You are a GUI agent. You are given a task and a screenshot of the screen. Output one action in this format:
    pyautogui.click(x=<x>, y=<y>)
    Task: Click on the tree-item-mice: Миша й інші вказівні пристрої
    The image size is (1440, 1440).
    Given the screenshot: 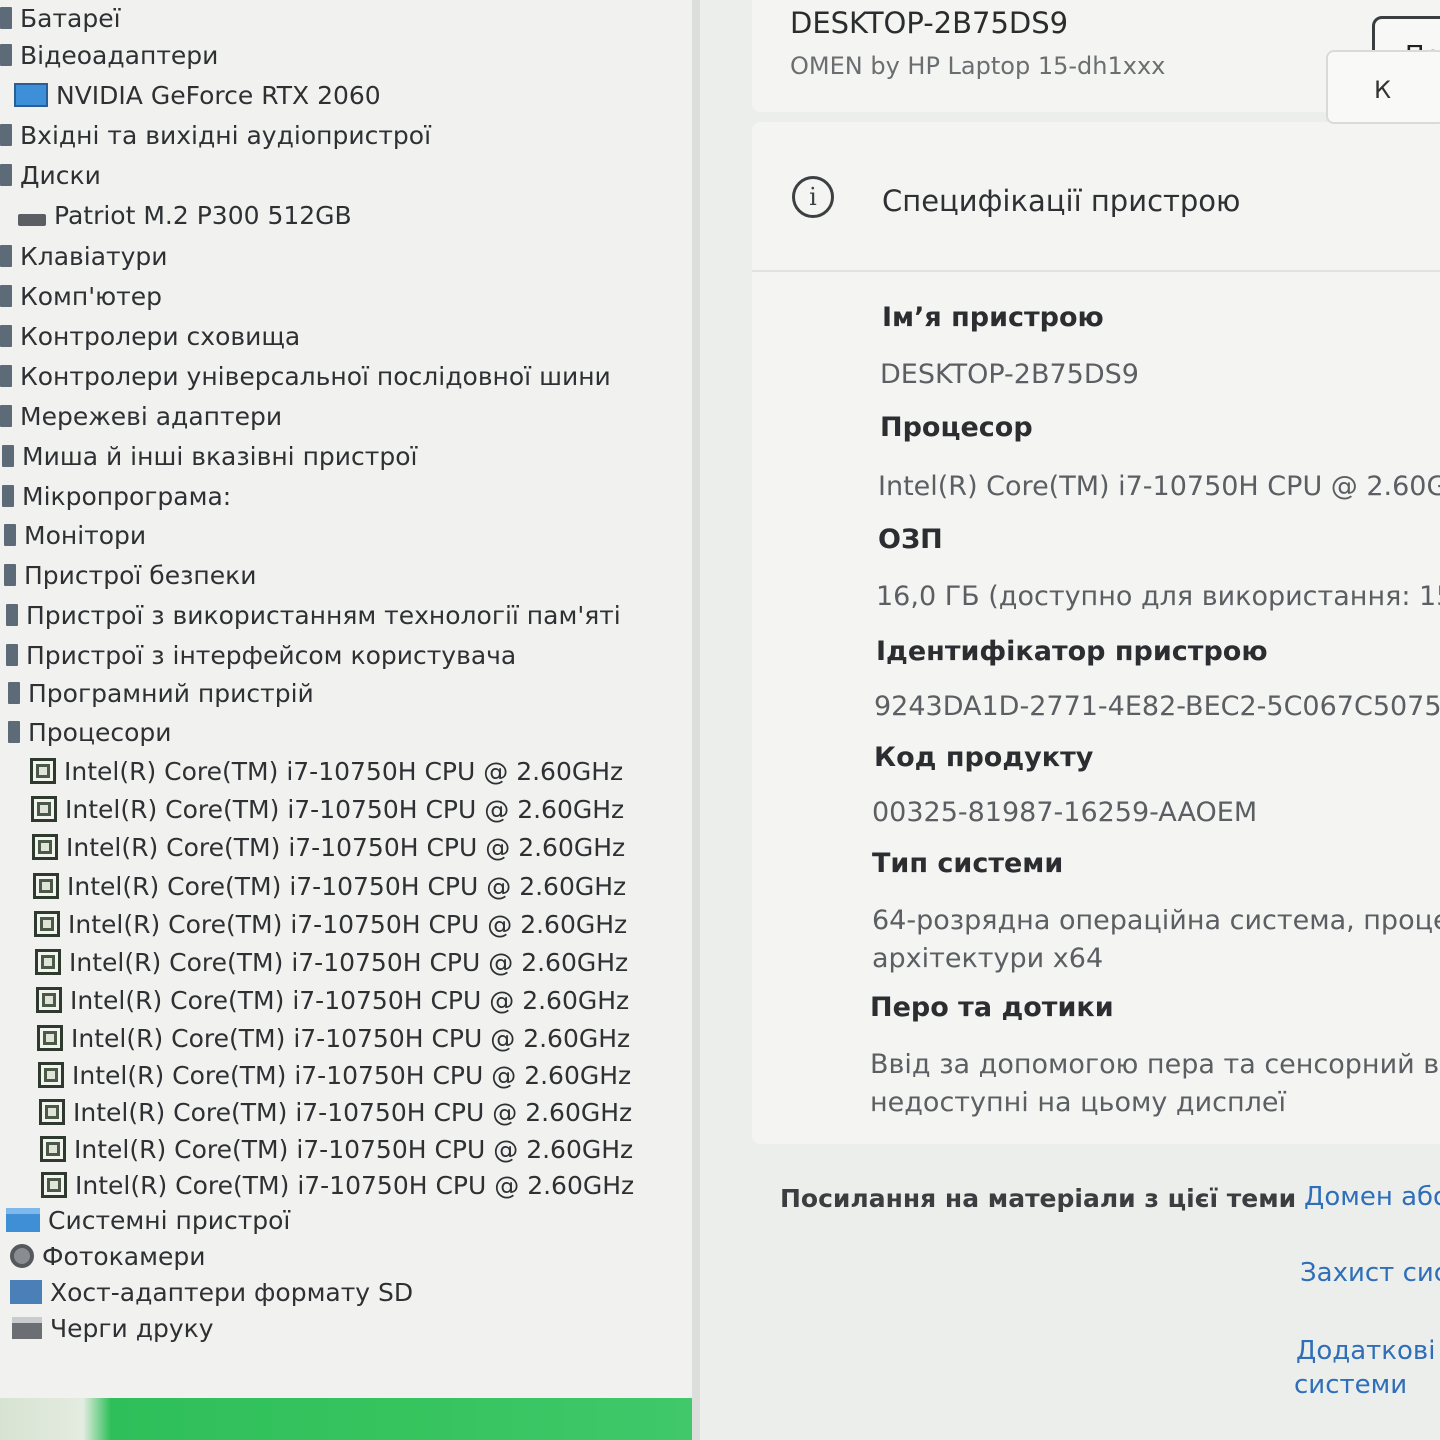 What is the action you would take?
    pyautogui.click(x=209, y=456)
    